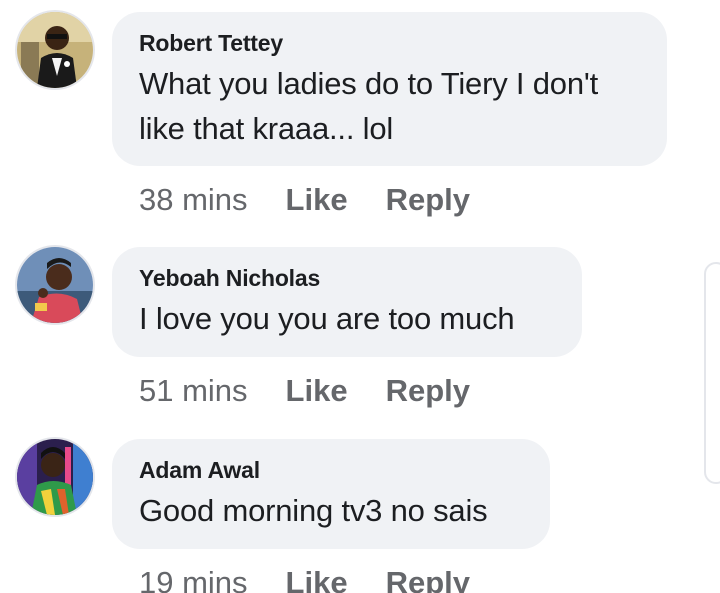 The width and height of the screenshot is (720, 593). I want to click on comment-author: Adam Awal, so click(330, 470).